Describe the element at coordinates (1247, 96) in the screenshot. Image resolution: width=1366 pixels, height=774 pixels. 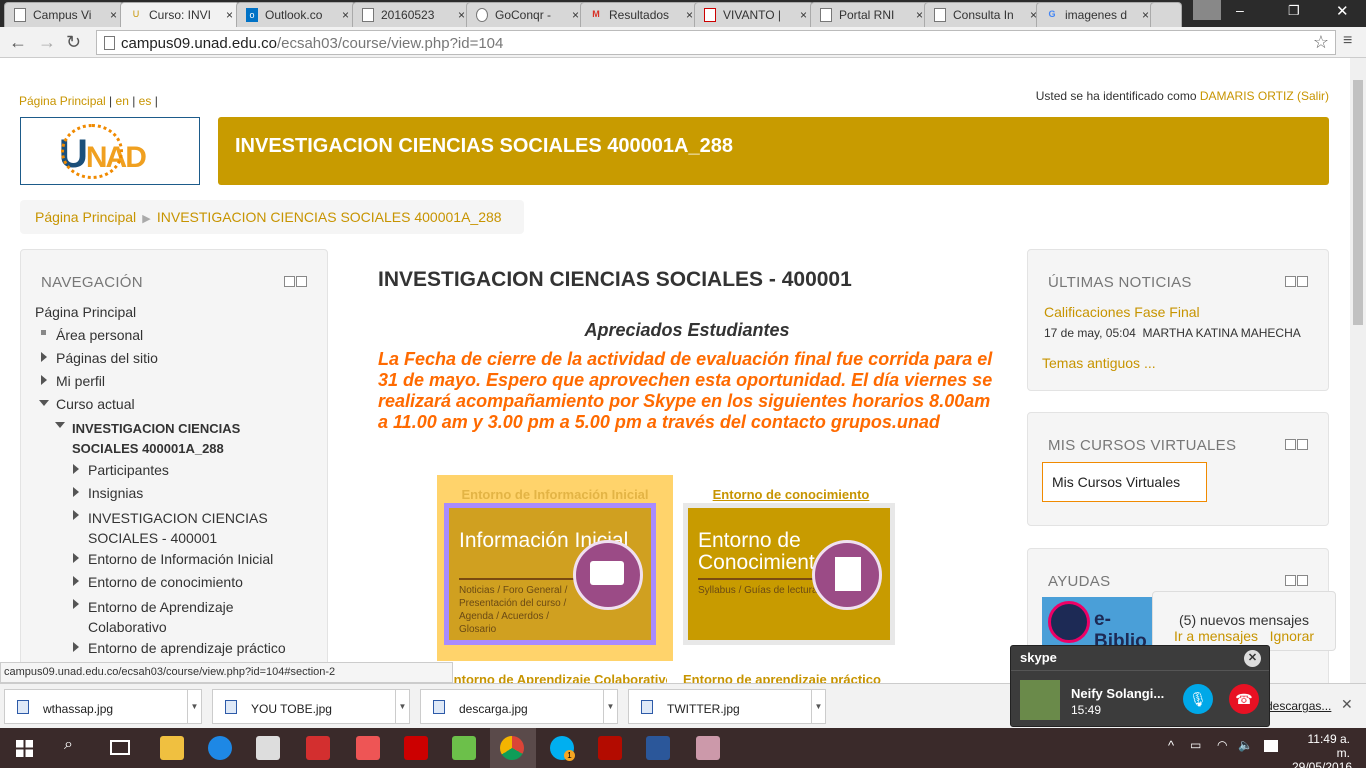
I see `user-link: DAMARIS ORTIZ` at that location.